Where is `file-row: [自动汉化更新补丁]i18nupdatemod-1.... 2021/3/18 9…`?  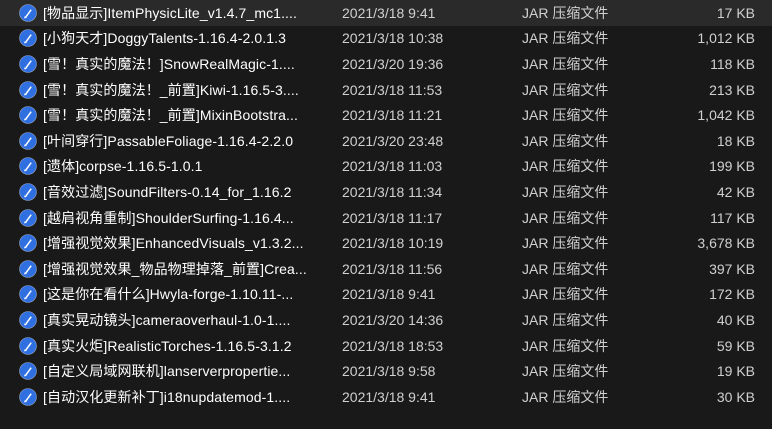 file-row: [自动汉化更新补丁]i18nupdatemod-1.... 2021/3/18 9… is located at coordinates (386, 397).